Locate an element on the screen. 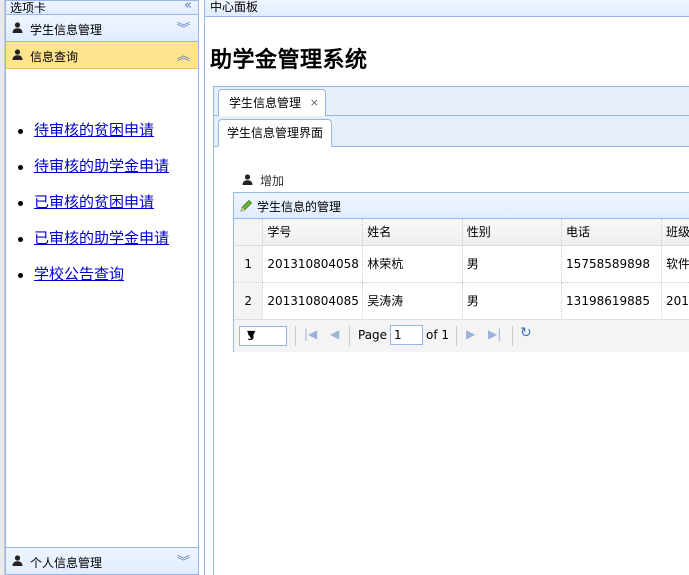 This screenshot has width=689, height=575. cell-student-id: 201310804058 is located at coordinates (313, 264).